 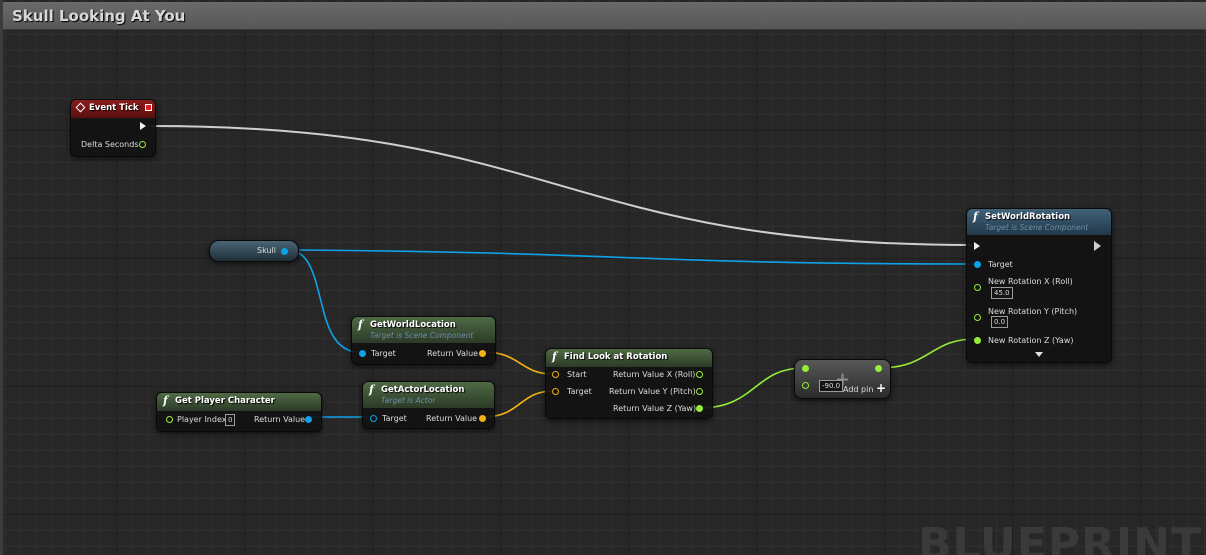 What do you see at coordinates (927, 353) in the screenshot?
I see `add-to-yaw-wire` at bounding box center [927, 353].